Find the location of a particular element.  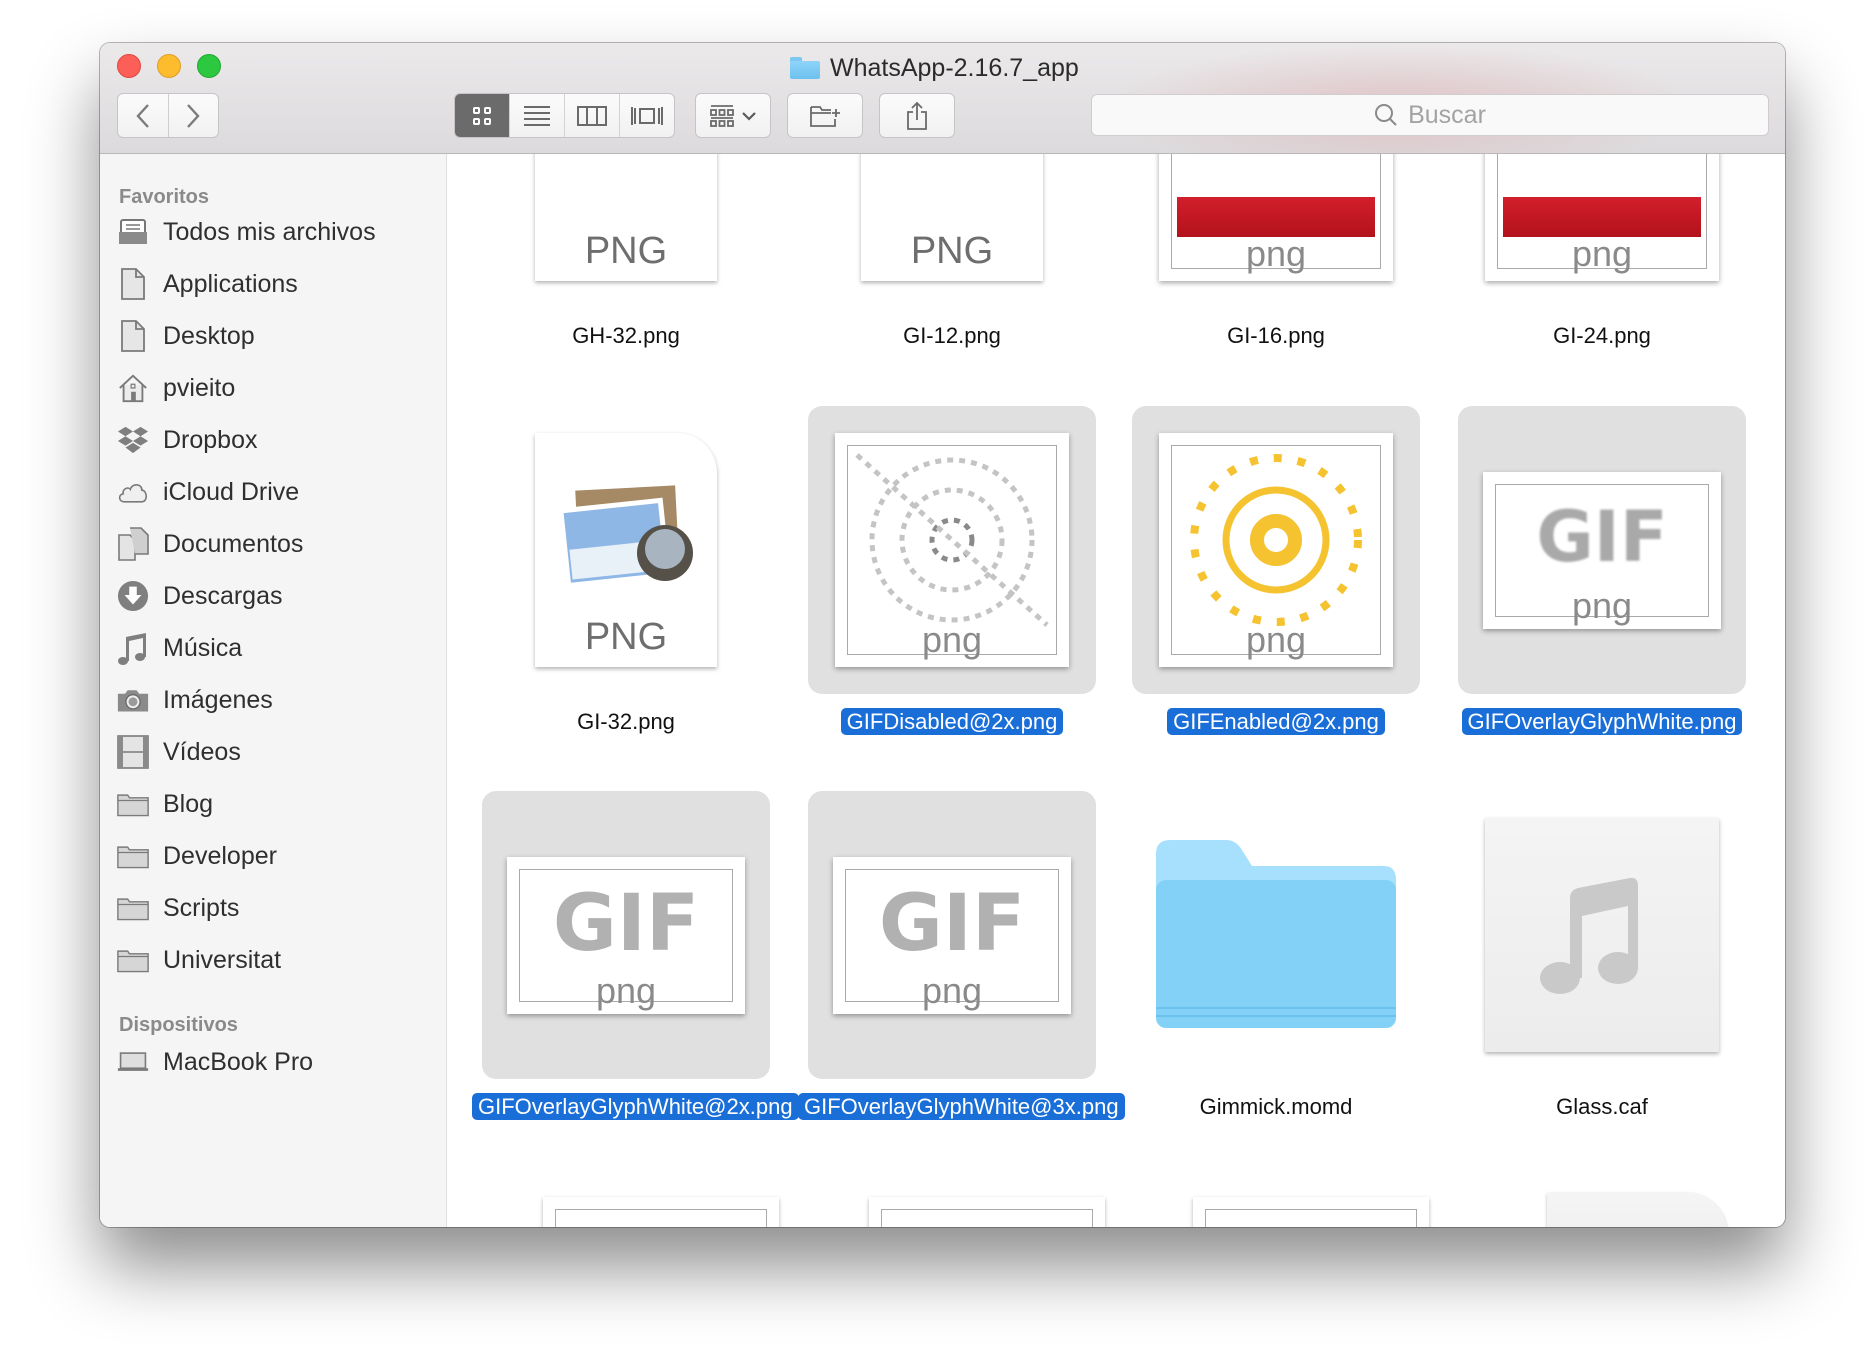

file-name: GI-16.png is located at coordinates (1276, 336).